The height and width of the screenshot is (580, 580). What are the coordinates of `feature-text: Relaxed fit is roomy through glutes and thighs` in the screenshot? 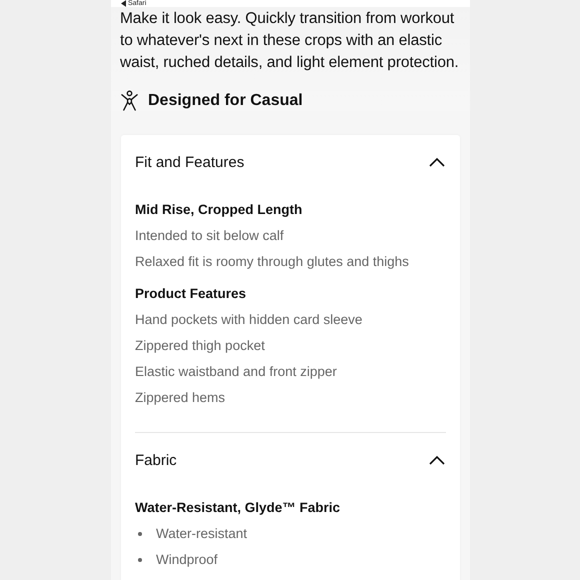 It's located at (272, 262).